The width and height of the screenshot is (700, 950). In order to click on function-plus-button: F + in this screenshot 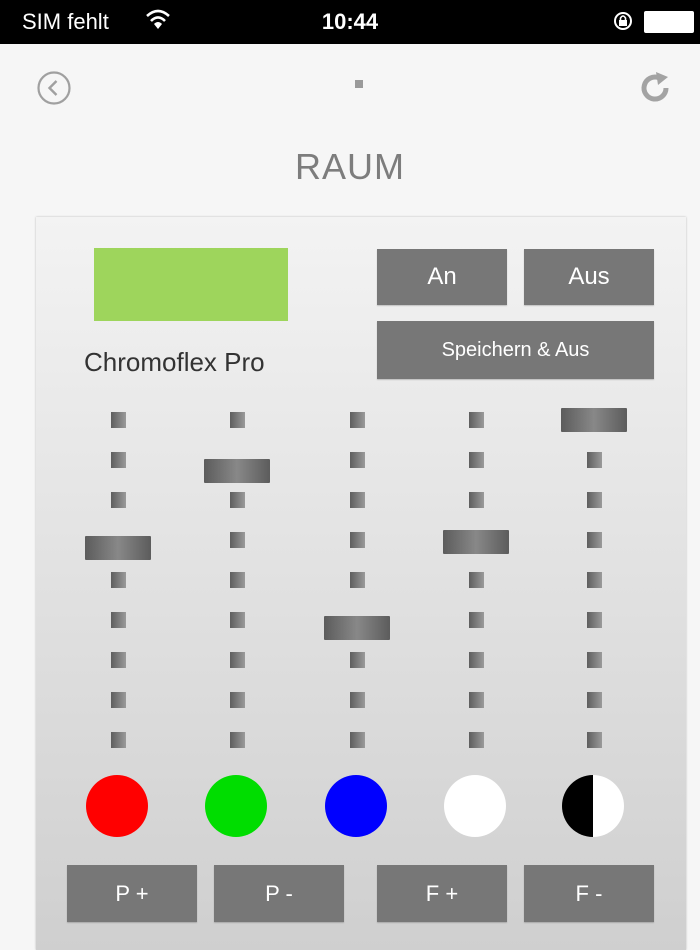, I will do `click(442, 893)`.